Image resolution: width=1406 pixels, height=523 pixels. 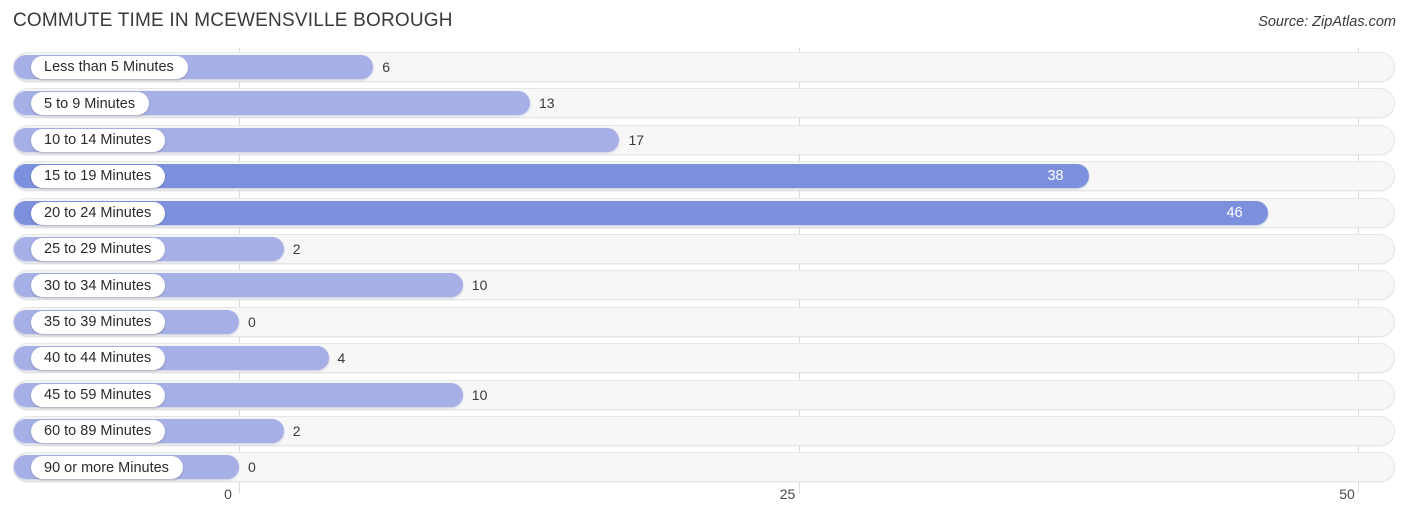 I want to click on category-label-pill: 15 to 19 Minutes, so click(x=98, y=177).